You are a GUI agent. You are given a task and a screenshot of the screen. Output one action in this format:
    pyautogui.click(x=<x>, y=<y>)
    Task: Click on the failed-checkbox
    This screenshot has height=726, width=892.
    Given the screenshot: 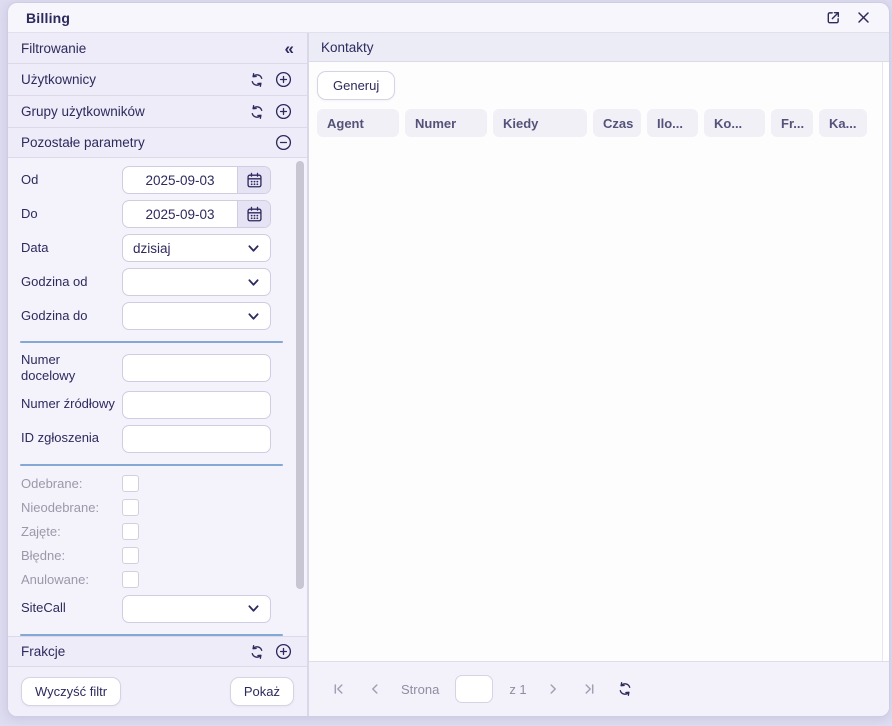 What is the action you would take?
    pyautogui.click(x=130, y=555)
    